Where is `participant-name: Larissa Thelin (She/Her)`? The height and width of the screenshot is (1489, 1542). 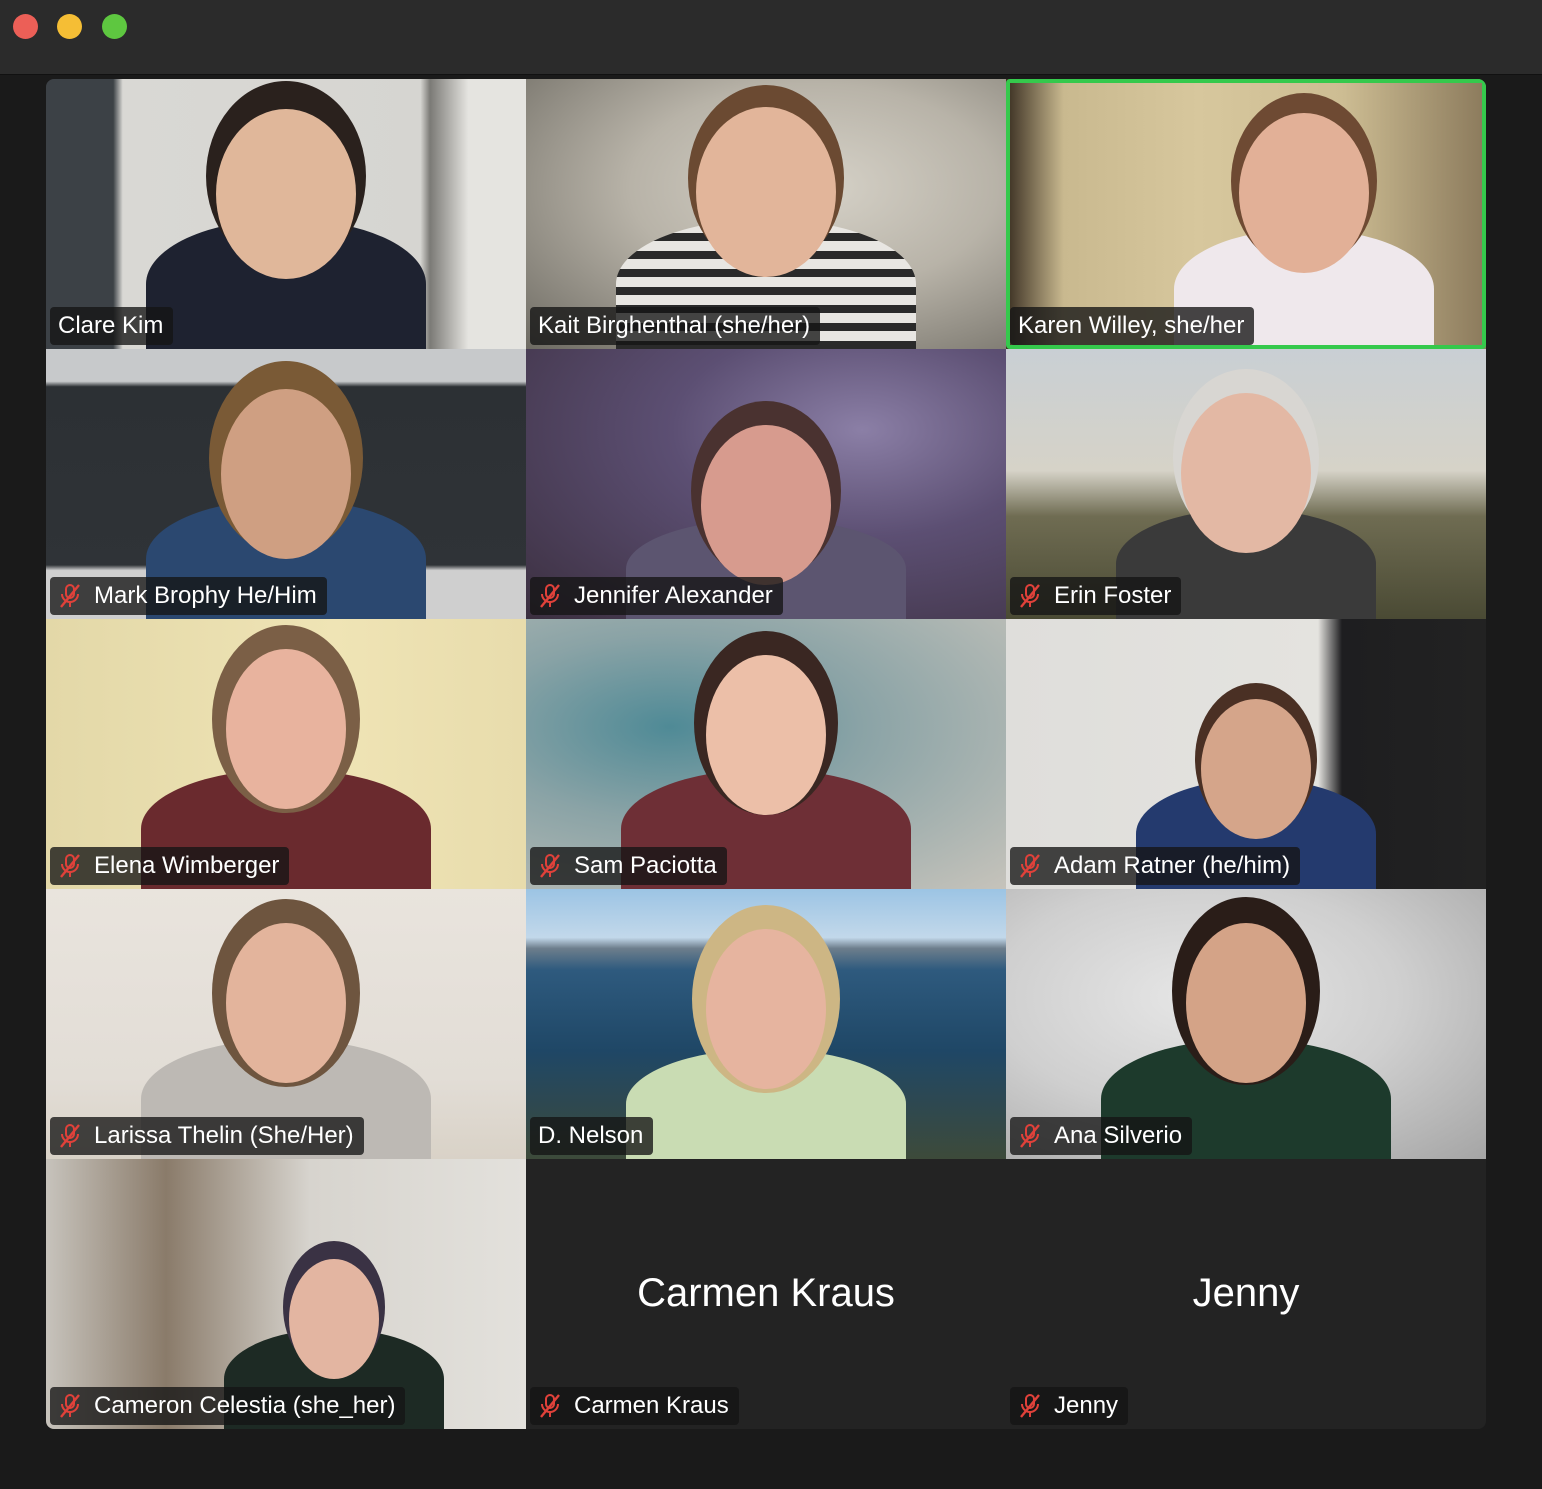 participant-name: Larissa Thelin (She/Her) is located at coordinates (224, 1135).